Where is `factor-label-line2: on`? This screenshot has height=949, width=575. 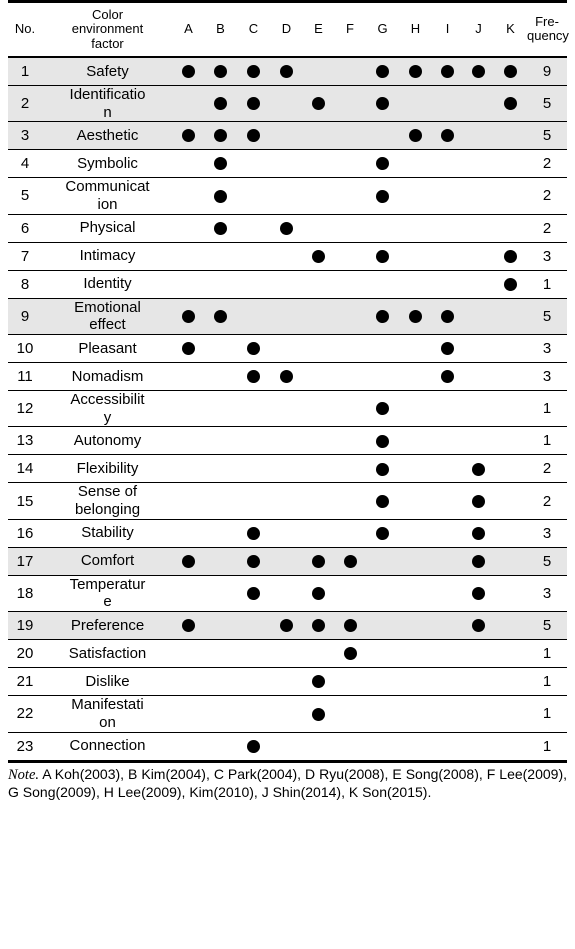 factor-label-line2: on is located at coordinates (107, 722).